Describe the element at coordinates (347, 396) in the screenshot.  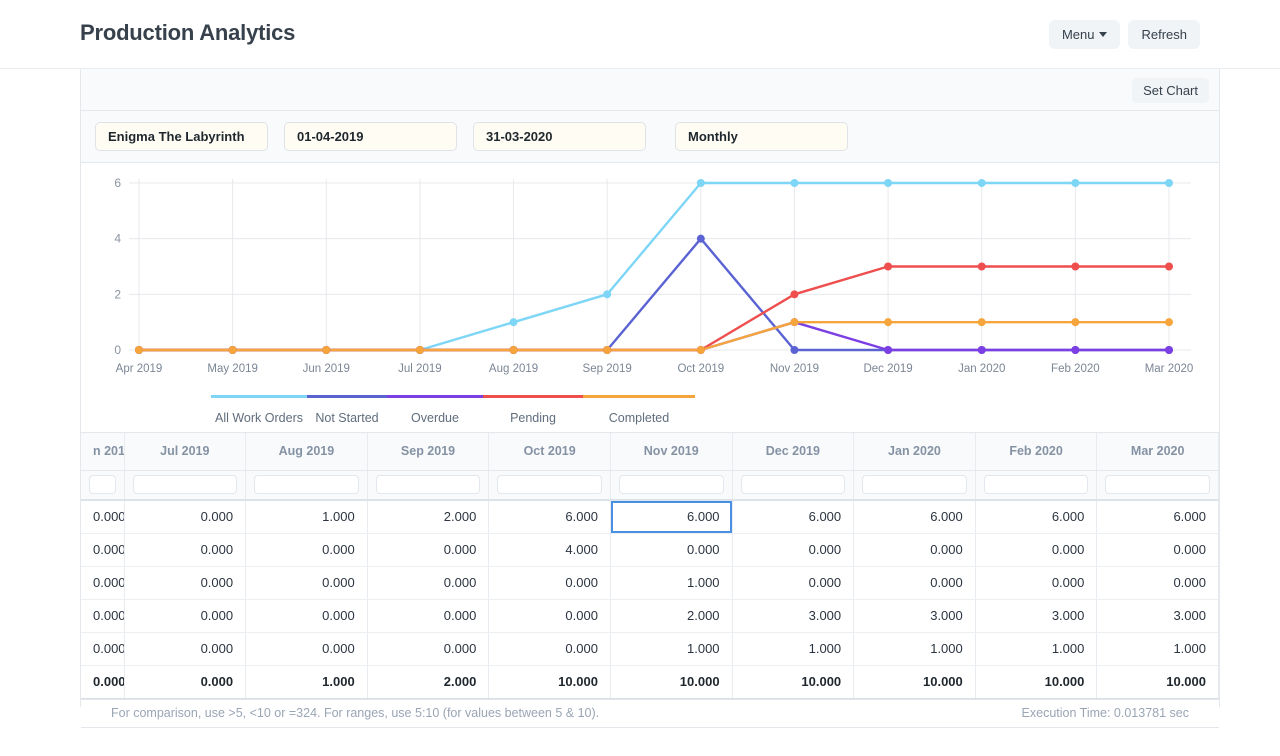
I see `legend-color-swatch` at that location.